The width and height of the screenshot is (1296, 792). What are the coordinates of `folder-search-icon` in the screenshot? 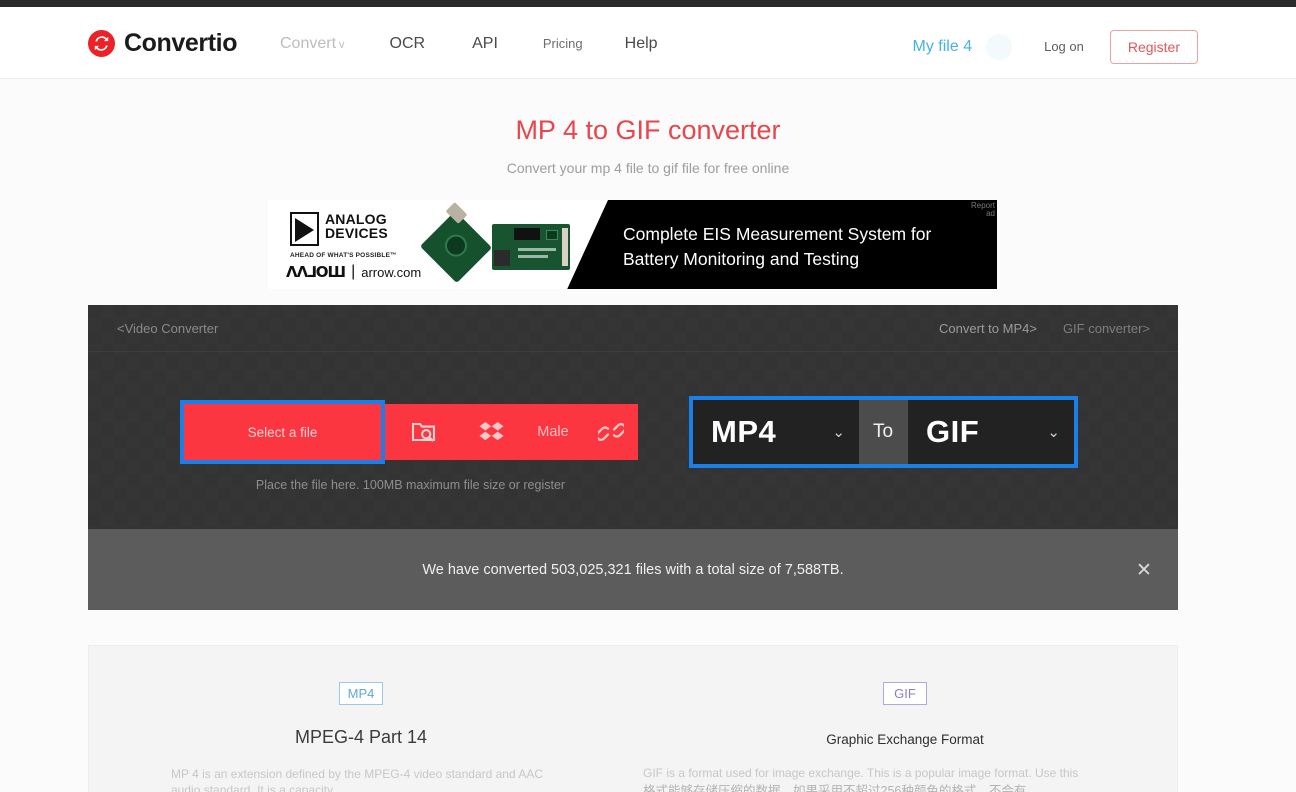 It's located at (424, 432).